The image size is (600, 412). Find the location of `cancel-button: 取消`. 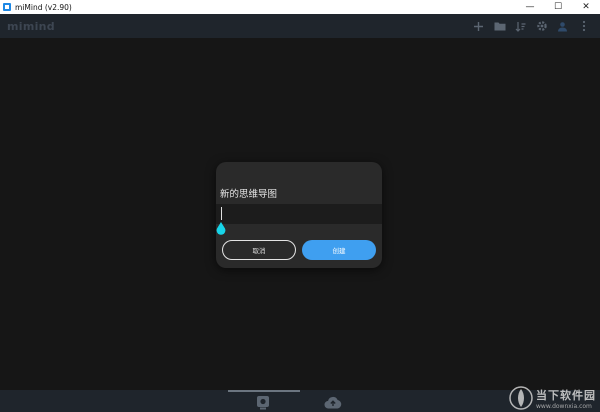

cancel-button: 取消 is located at coordinates (259, 250).